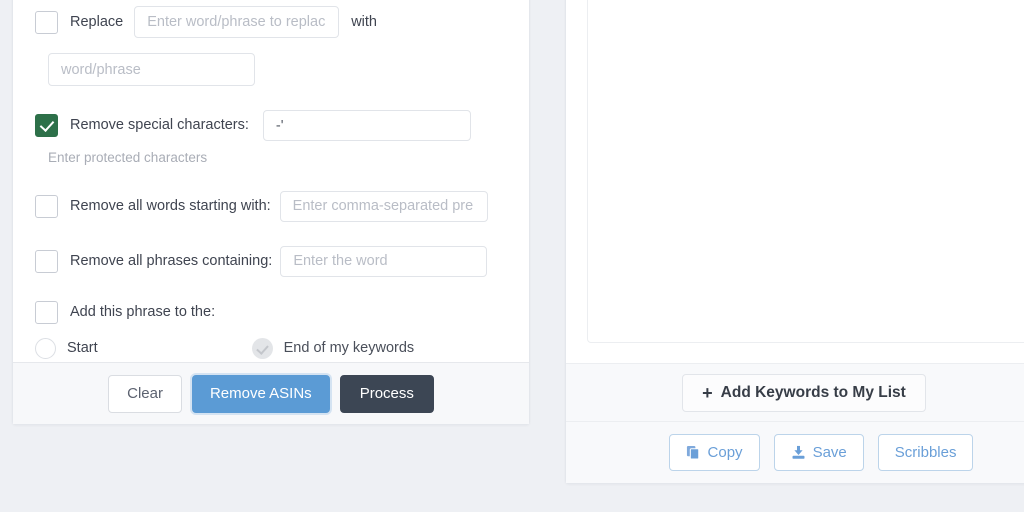  Describe the element at coordinates (707, 392) in the screenshot. I see `plus-icon: +` at that location.